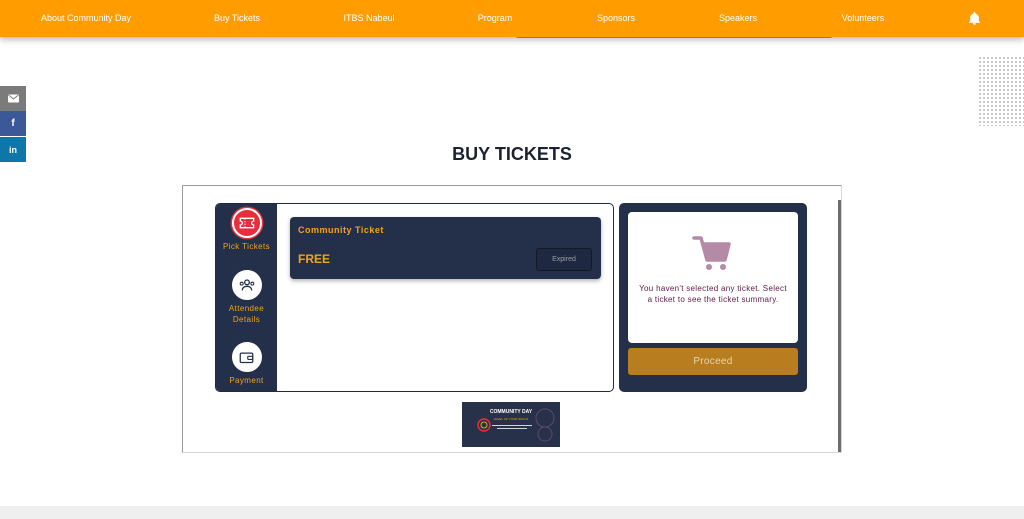 The height and width of the screenshot is (519, 1024). What do you see at coordinates (341, 230) in the screenshot?
I see `ticket-name: Community Ticket` at bounding box center [341, 230].